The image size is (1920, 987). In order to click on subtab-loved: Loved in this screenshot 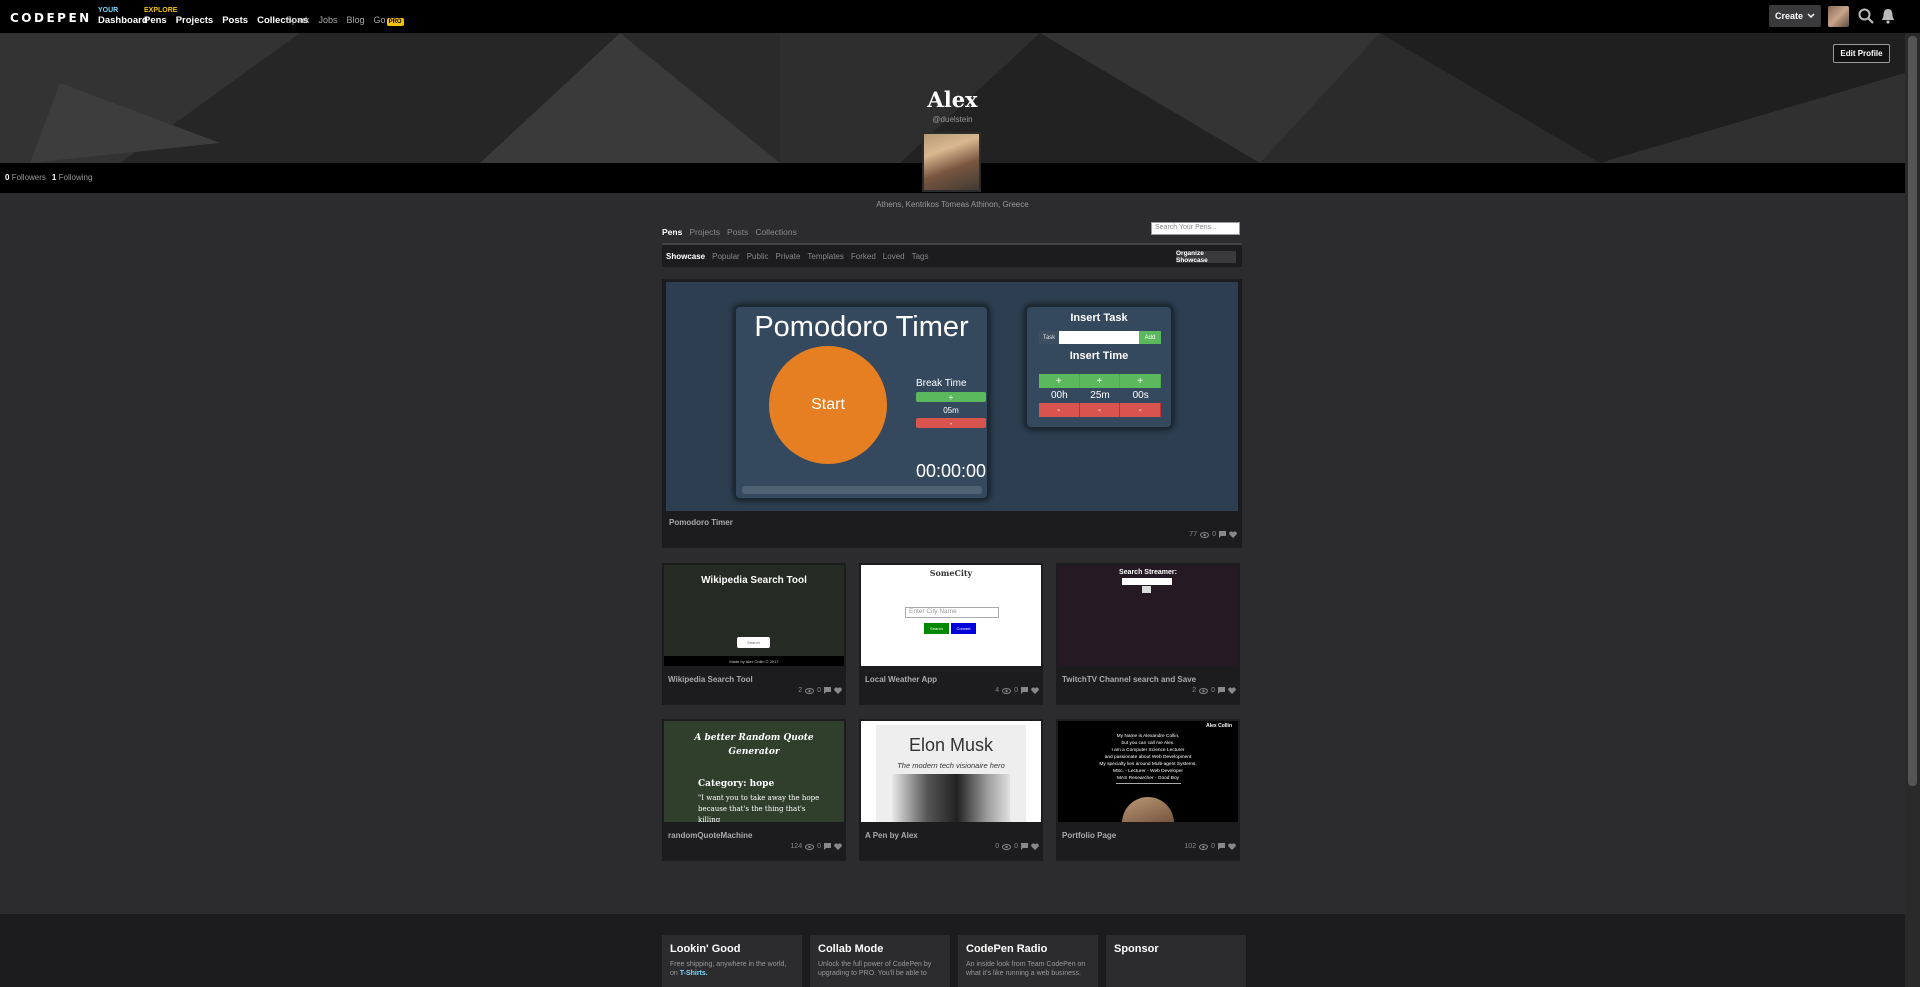, I will do `click(894, 256)`.